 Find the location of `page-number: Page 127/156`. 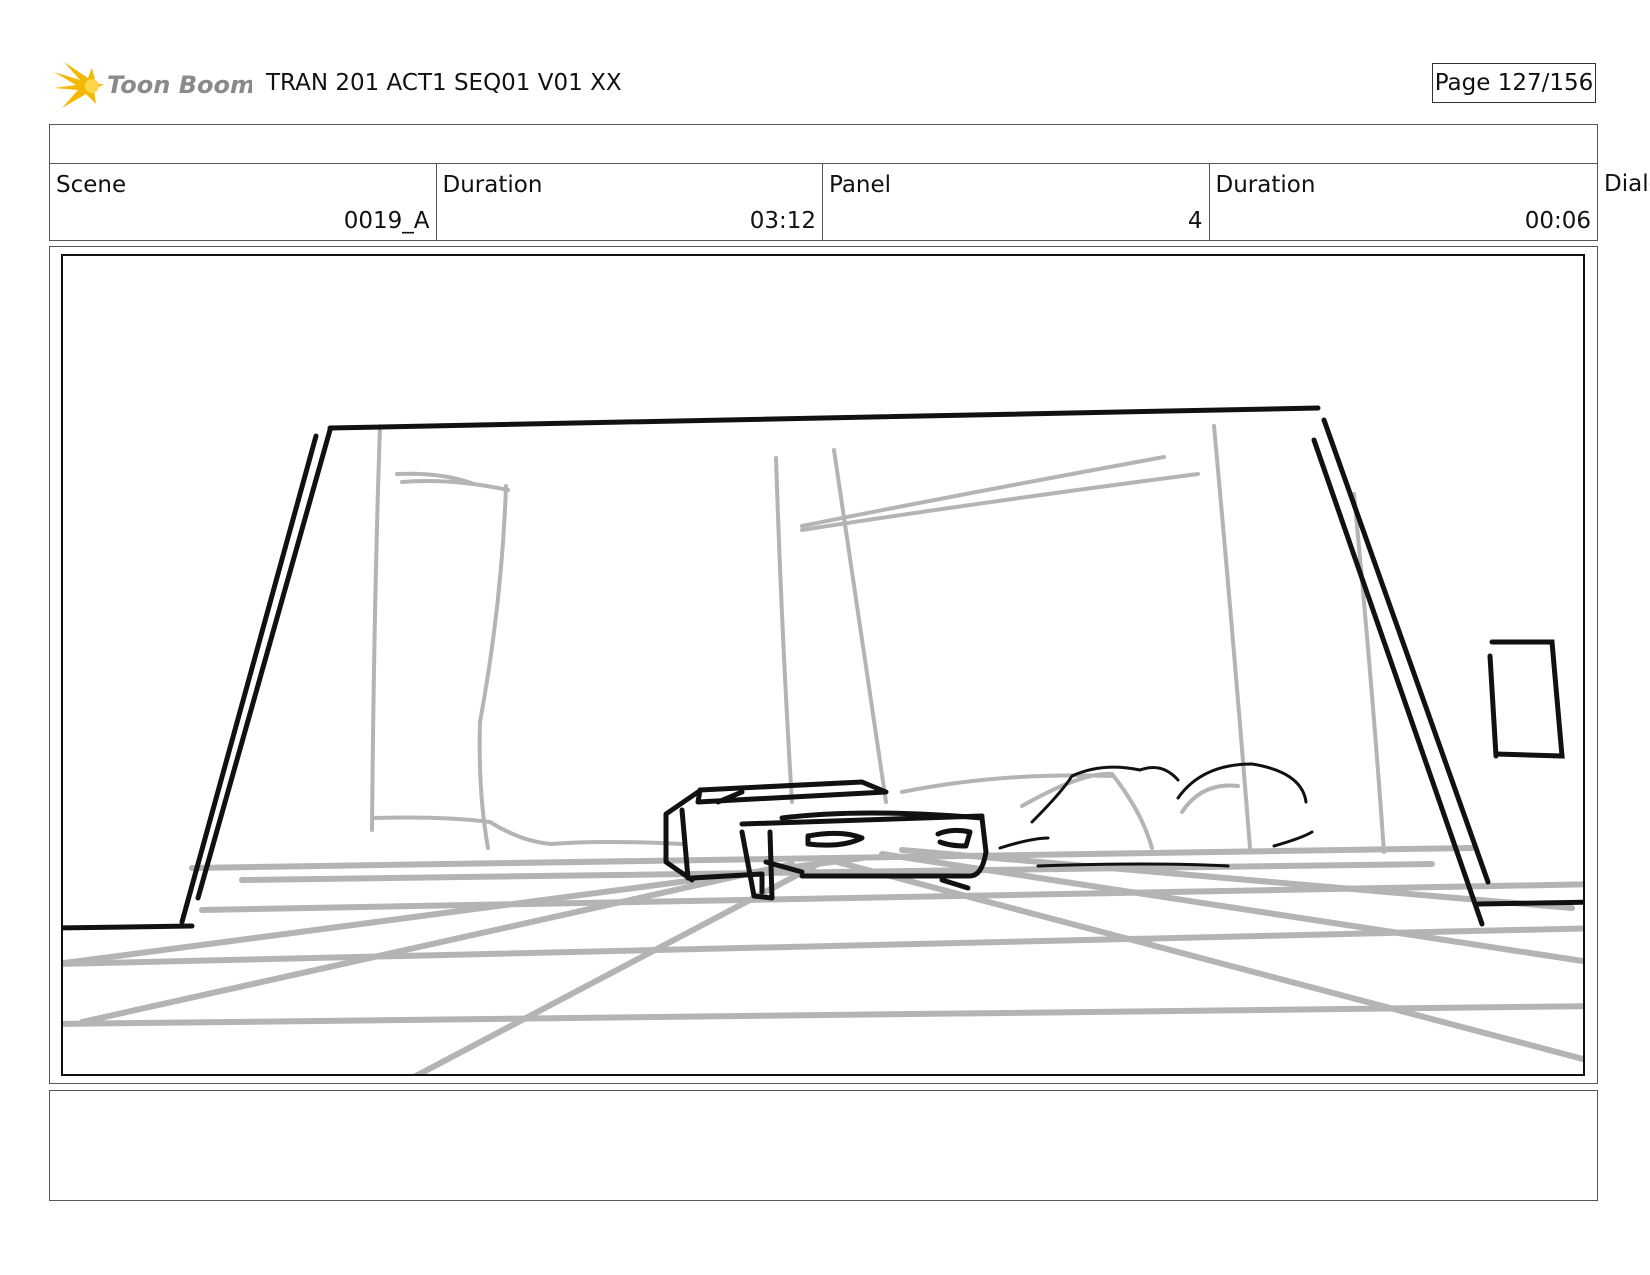

page-number: Page 127/156 is located at coordinates (1514, 83).